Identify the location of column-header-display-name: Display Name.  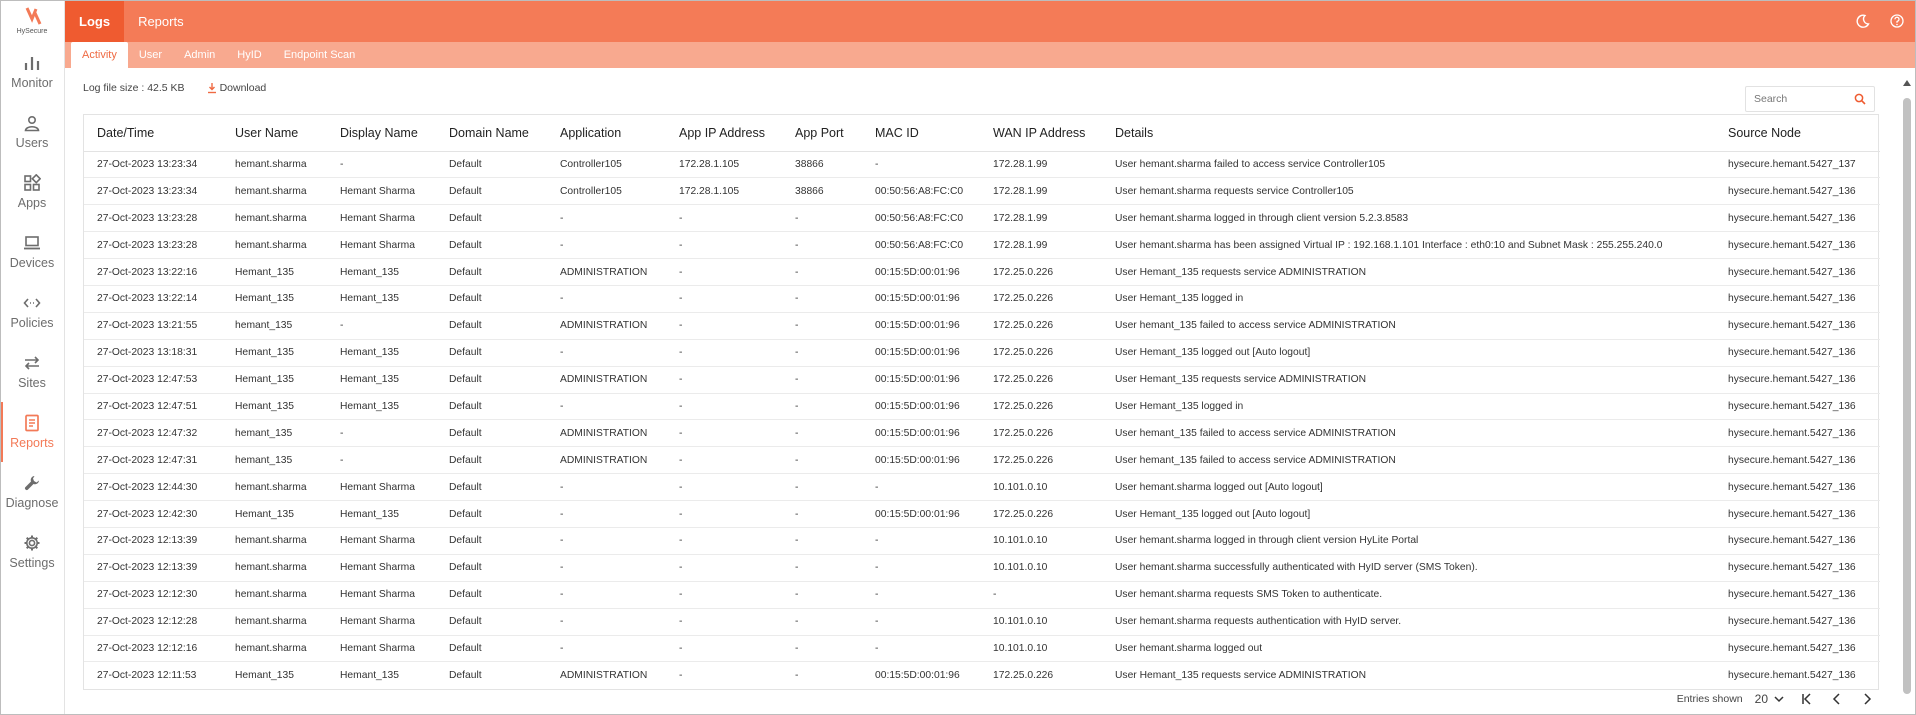
(381, 133).